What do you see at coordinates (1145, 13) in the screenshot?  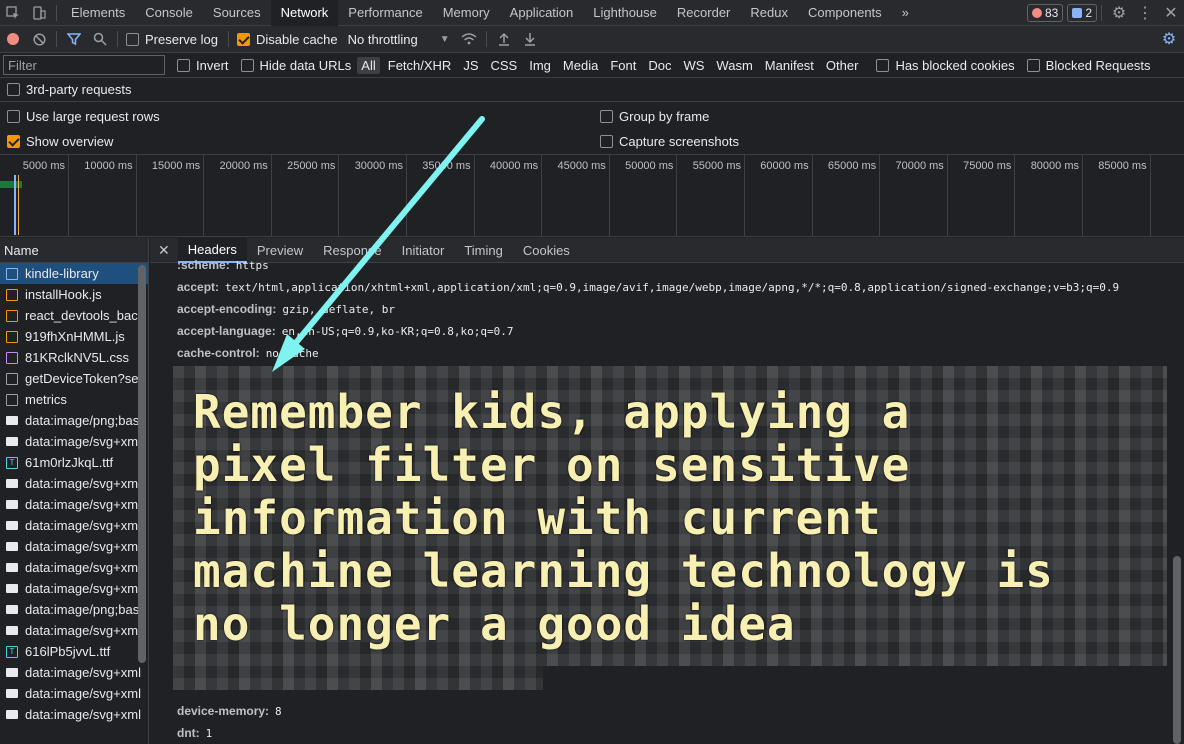 I see `more-options-icon: ⋮` at bounding box center [1145, 13].